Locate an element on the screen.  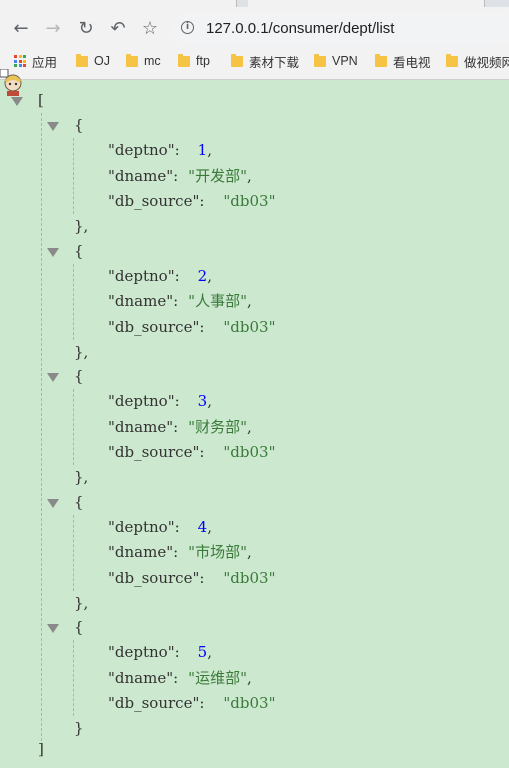
bookmark-star-button: ☆ is located at coordinates (150, 28).